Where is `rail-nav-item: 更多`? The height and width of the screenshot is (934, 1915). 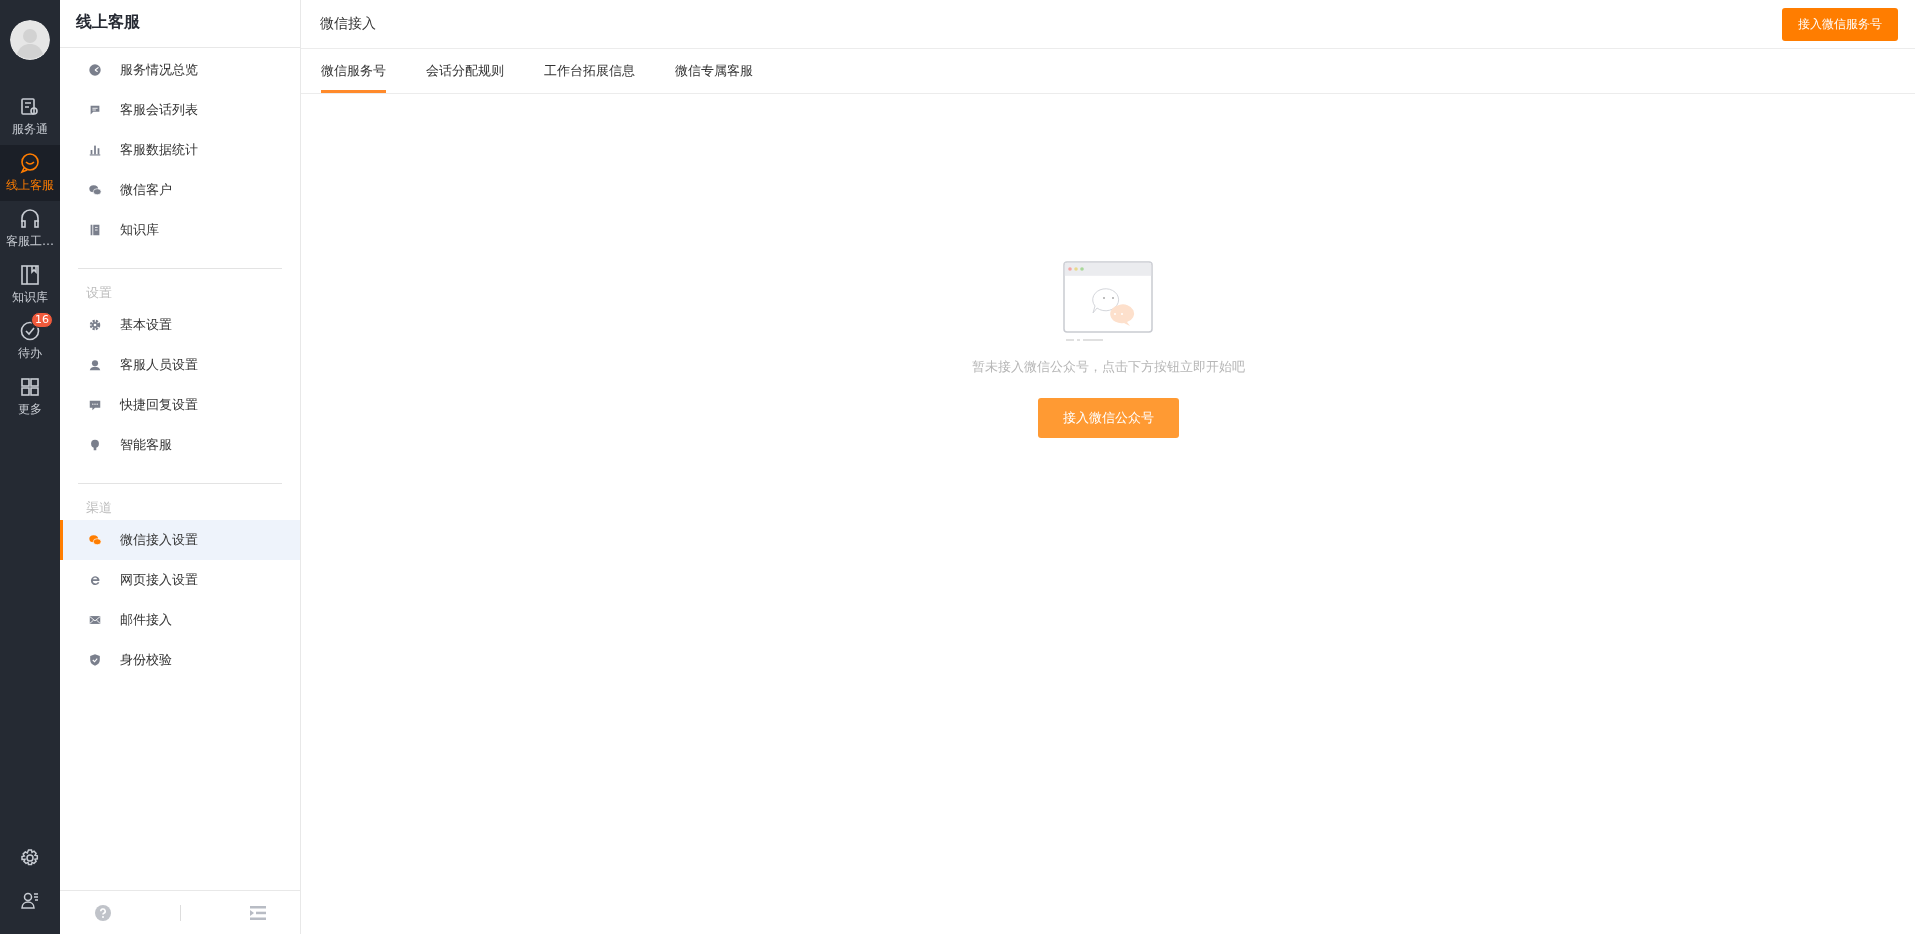
rail-nav-item: 更多 is located at coordinates (30, 397).